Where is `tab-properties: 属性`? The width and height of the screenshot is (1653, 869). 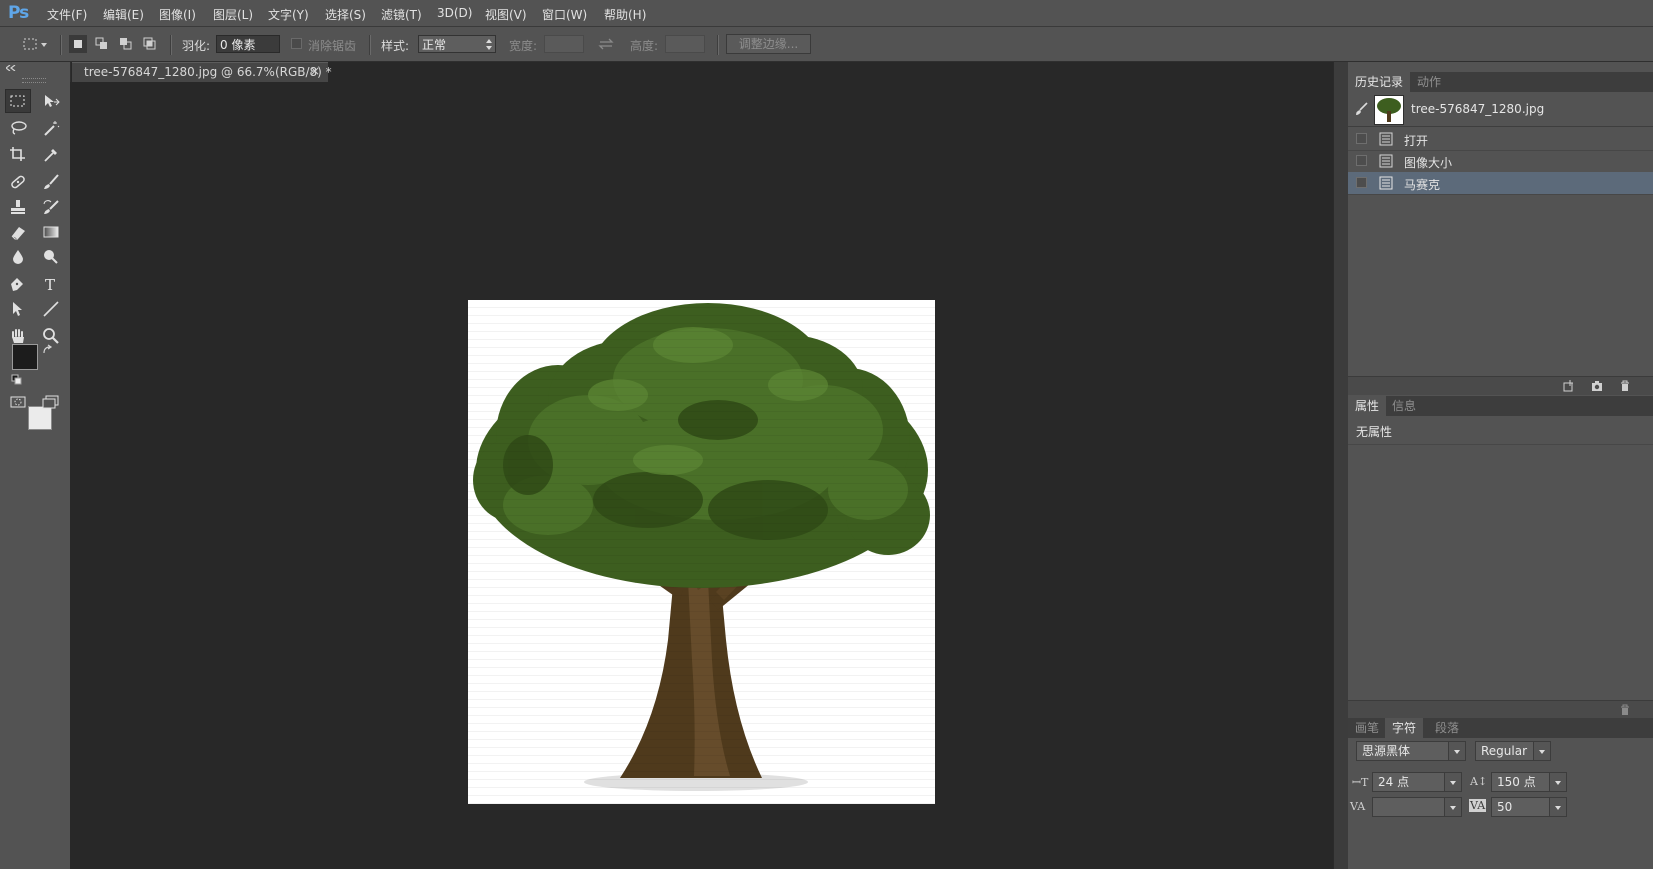
tab-properties: 属性 is located at coordinates (1367, 406).